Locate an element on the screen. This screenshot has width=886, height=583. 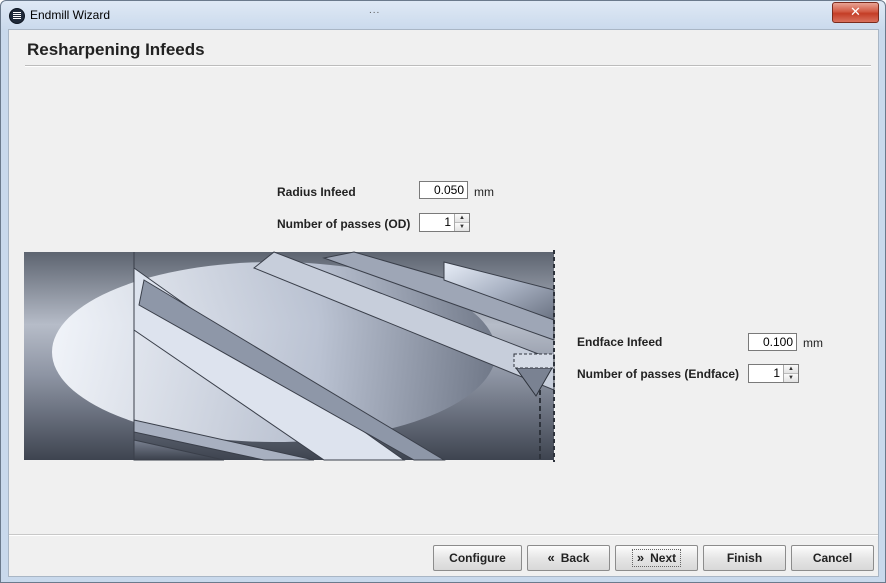
od-passes-arrows: ▲ ▼ is located at coordinates (461, 222).